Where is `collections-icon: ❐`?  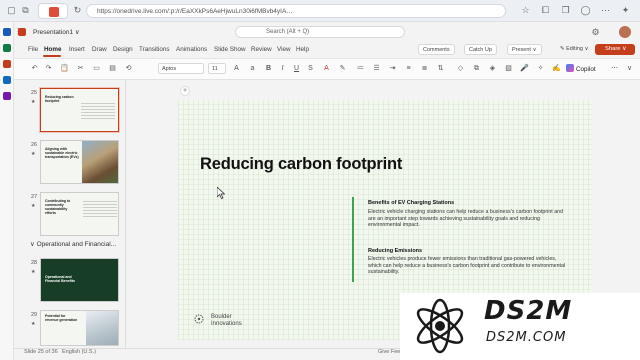 collections-icon: ❐ is located at coordinates (565, 10).